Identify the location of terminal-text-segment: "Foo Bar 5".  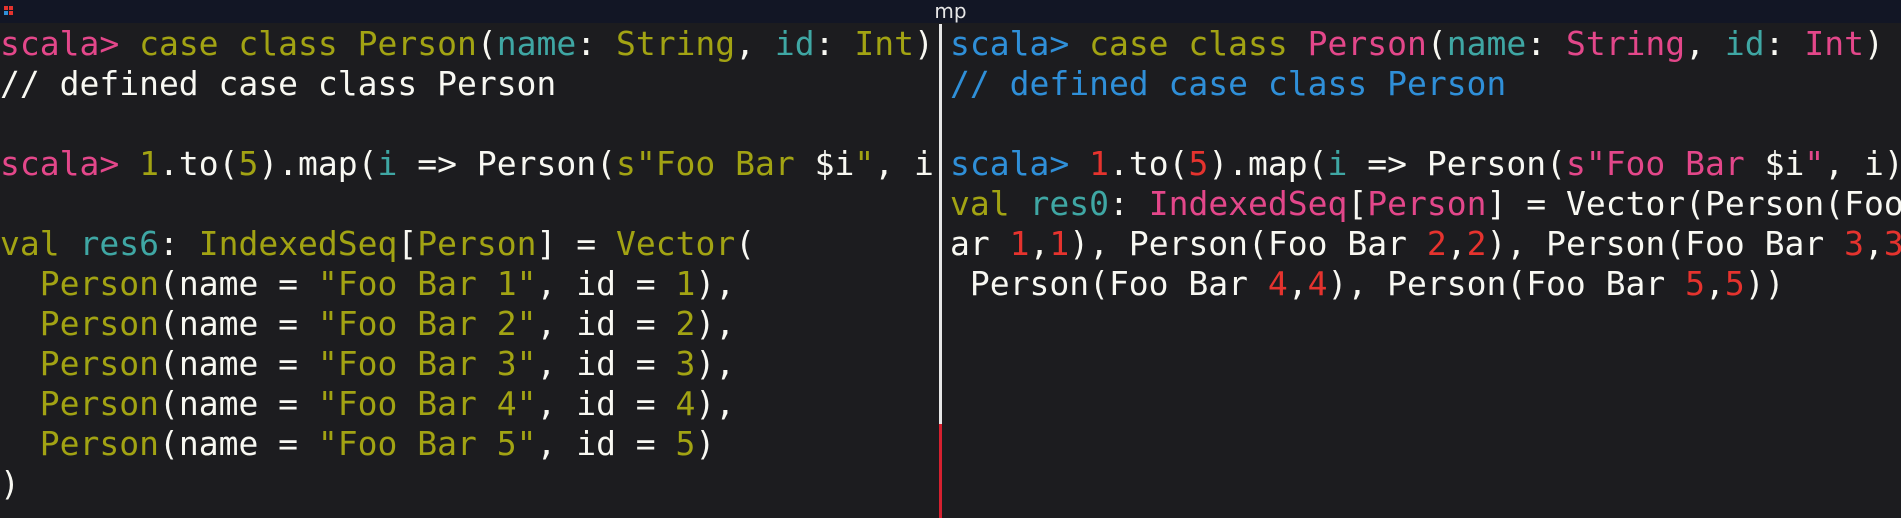
(427, 443).